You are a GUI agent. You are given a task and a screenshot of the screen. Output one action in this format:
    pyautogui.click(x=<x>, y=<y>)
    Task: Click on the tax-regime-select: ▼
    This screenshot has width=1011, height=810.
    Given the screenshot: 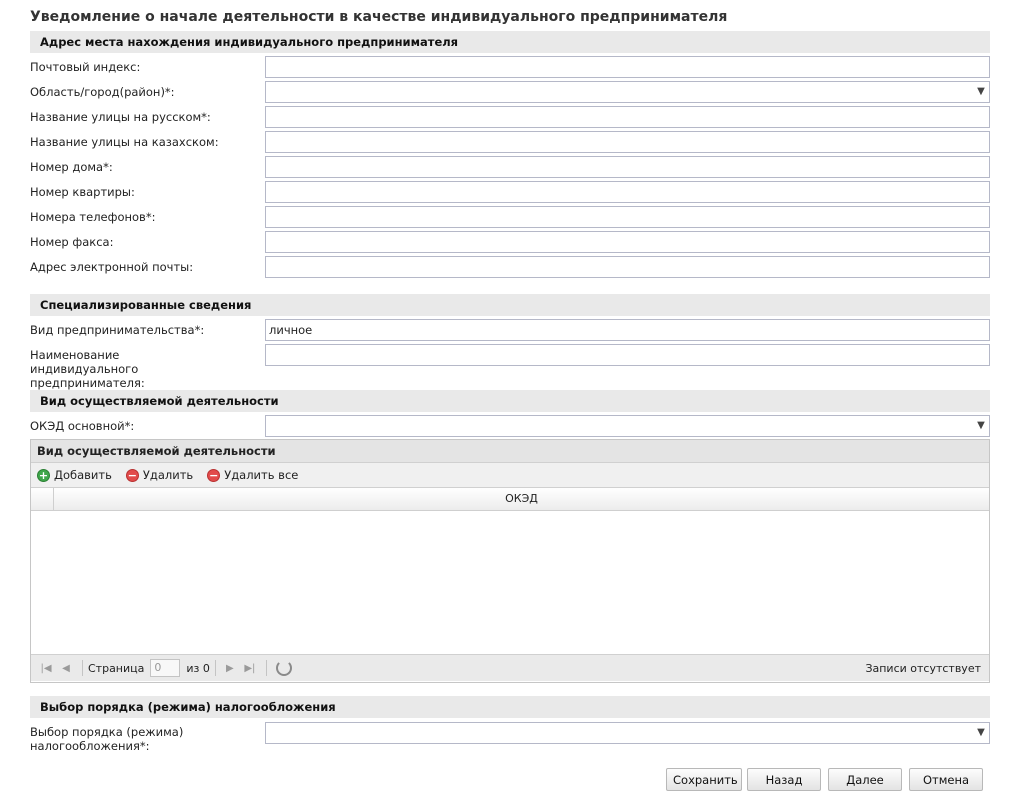 What is the action you would take?
    pyautogui.click(x=627, y=733)
    